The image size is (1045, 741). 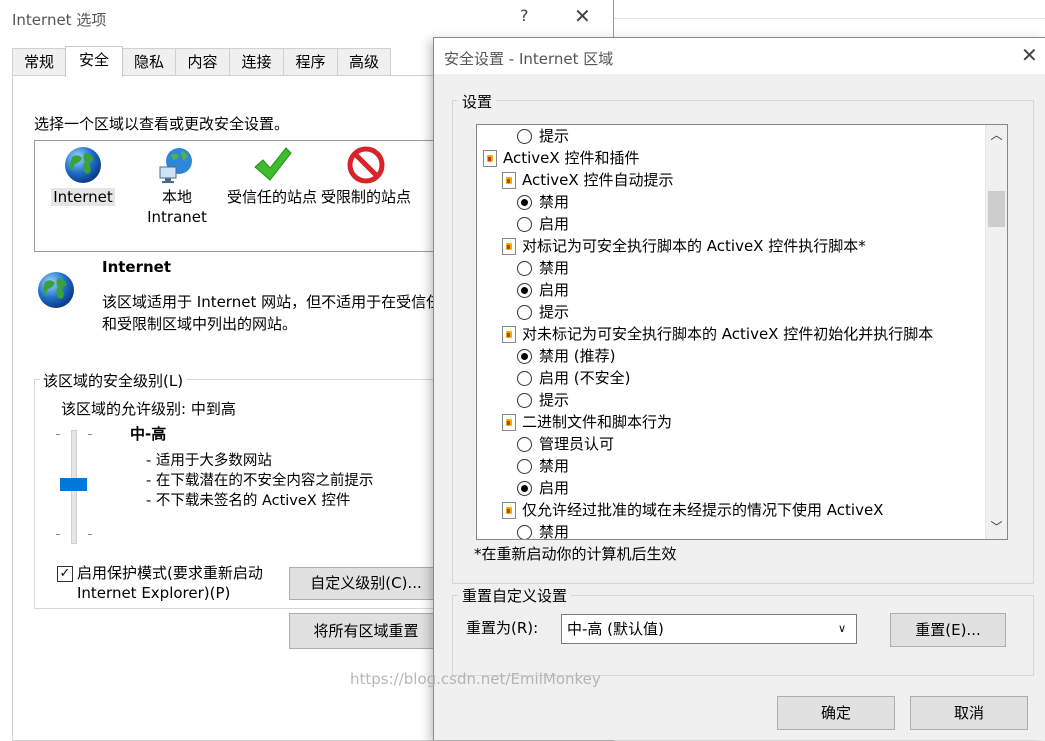 I want to click on reset-all-zones-button: 将所有区域重置, so click(x=366, y=631).